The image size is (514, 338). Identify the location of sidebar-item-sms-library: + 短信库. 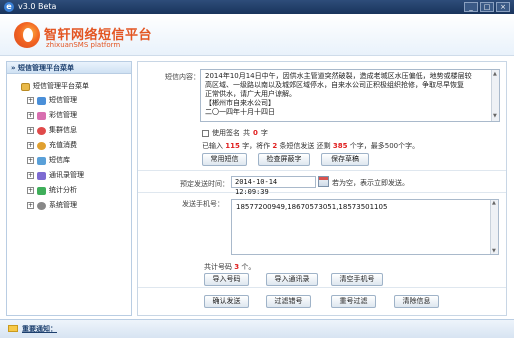
(76, 160).